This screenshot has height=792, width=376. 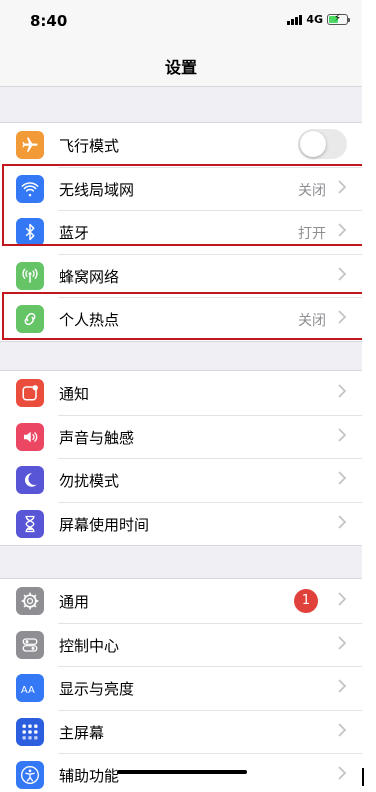 What do you see at coordinates (89, 146) in the screenshot?
I see `row-label: 飞行模式` at bounding box center [89, 146].